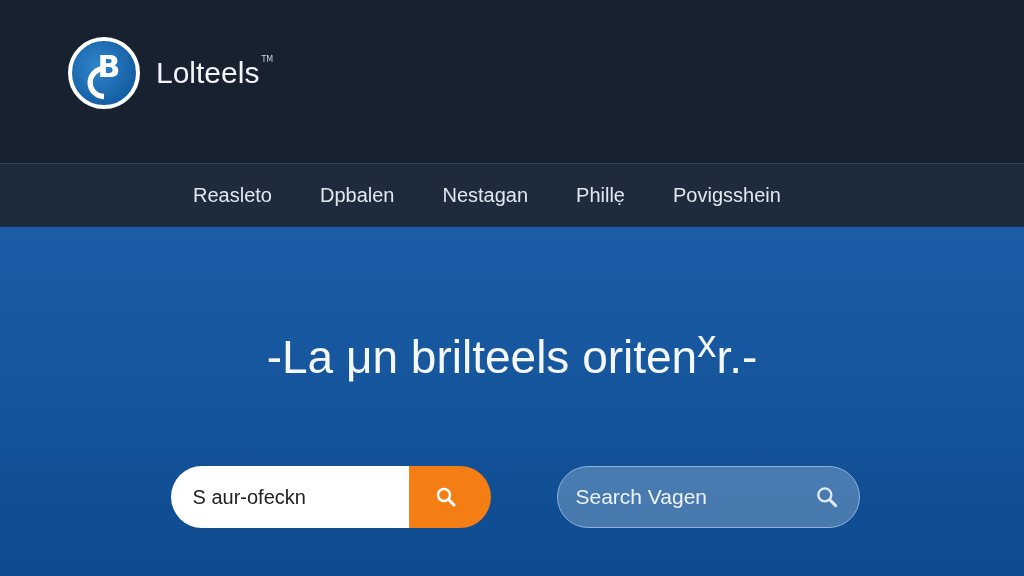 The height and width of the screenshot is (576, 1024). Describe the element at coordinates (600, 195) in the screenshot. I see `nav-link: Phillẹ` at that location.